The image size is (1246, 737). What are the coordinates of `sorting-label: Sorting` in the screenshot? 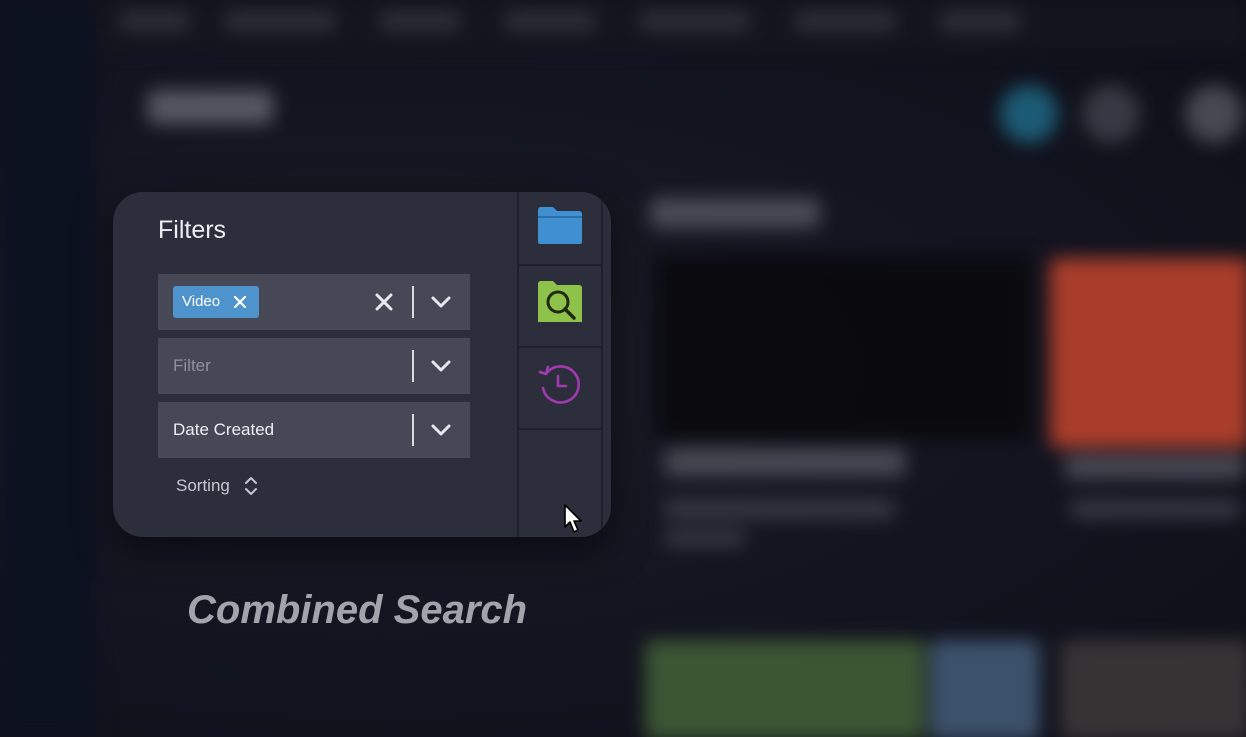 It's located at (203, 486).